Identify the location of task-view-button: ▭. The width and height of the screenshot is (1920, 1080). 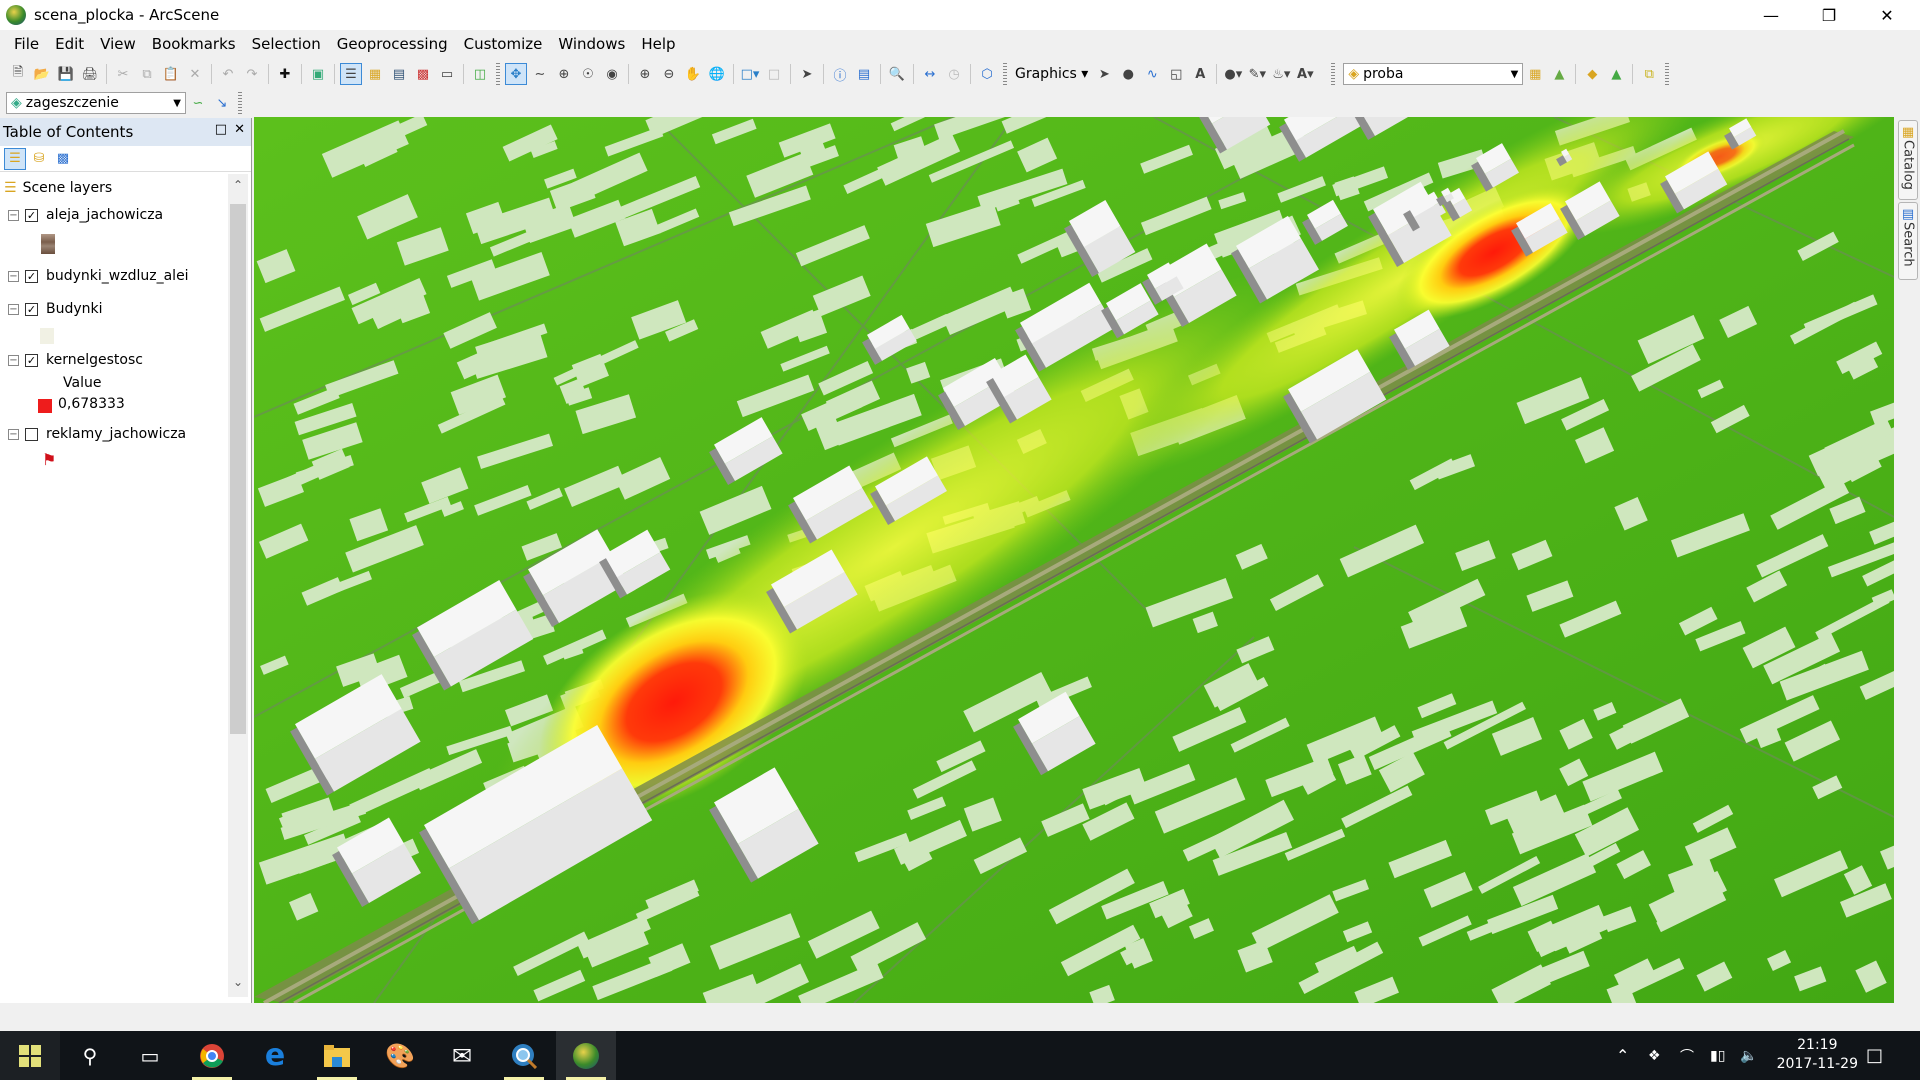
(150, 1055).